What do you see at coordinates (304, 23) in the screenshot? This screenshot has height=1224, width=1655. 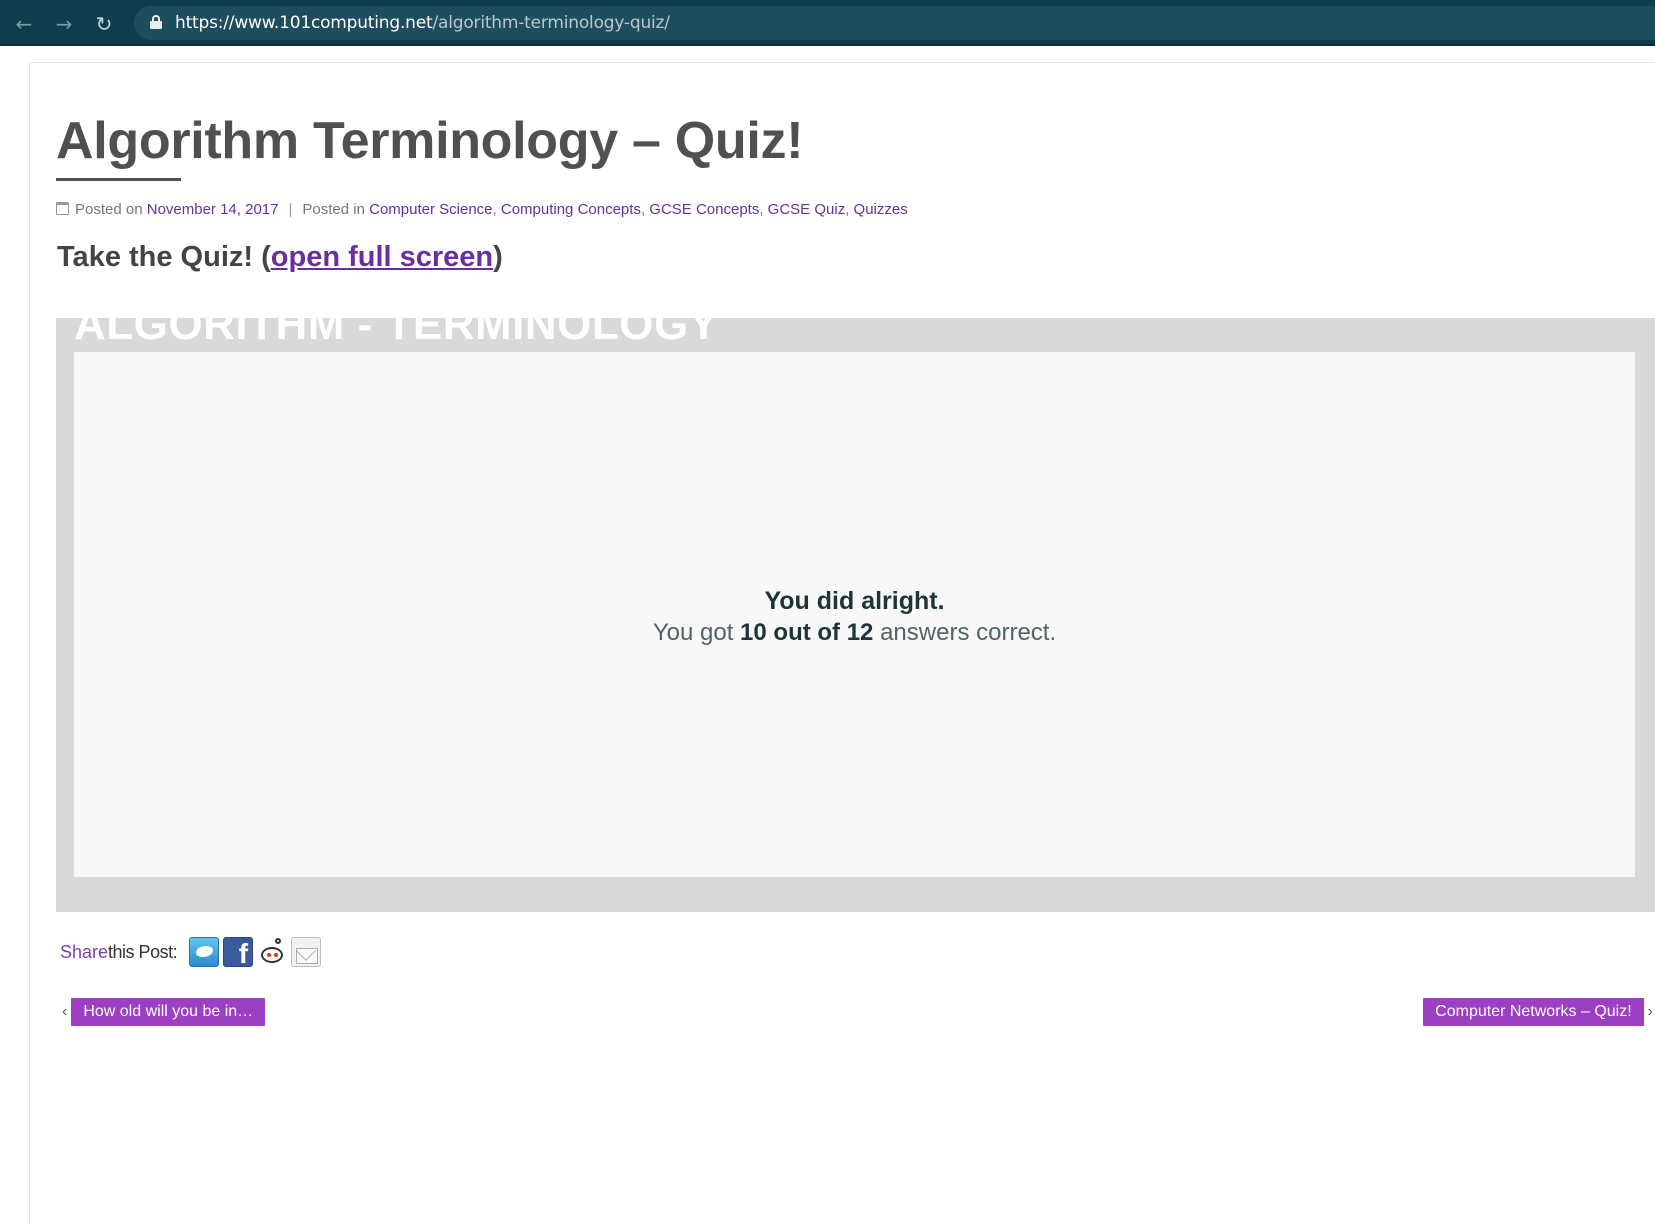 I see `url-host: https://www.101computing.net` at bounding box center [304, 23].